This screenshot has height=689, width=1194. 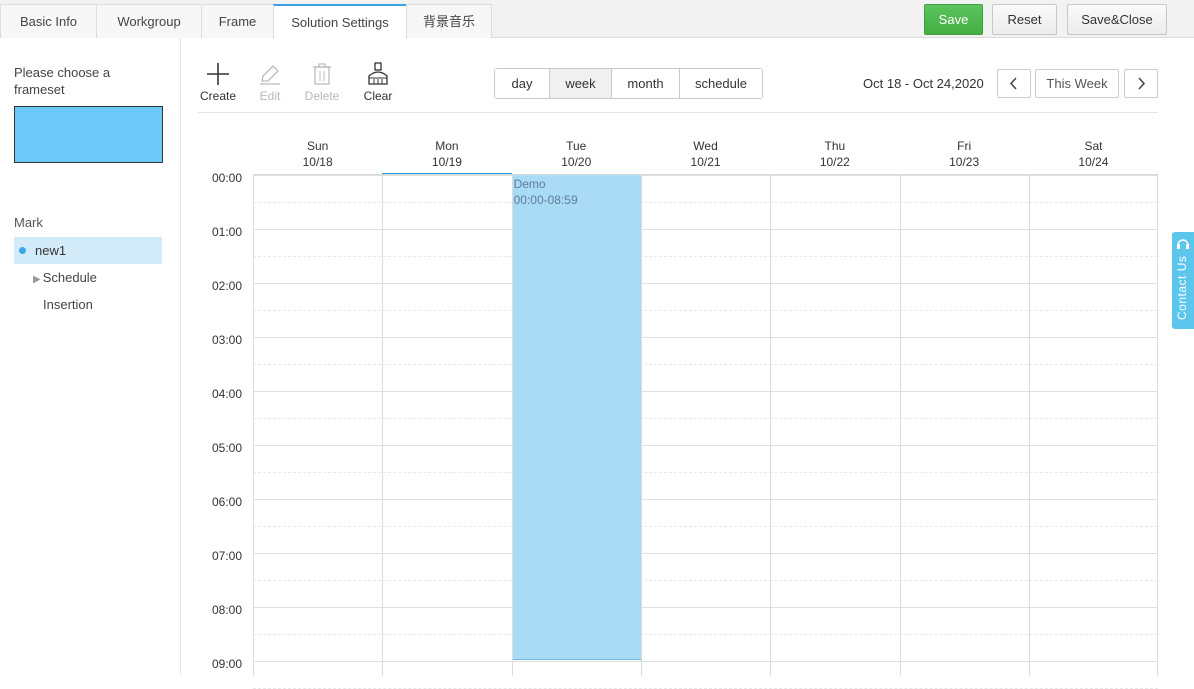 What do you see at coordinates (834, 162) in the screenshot?
I see `day-date: 10/22` at bounding box center [834, 162].